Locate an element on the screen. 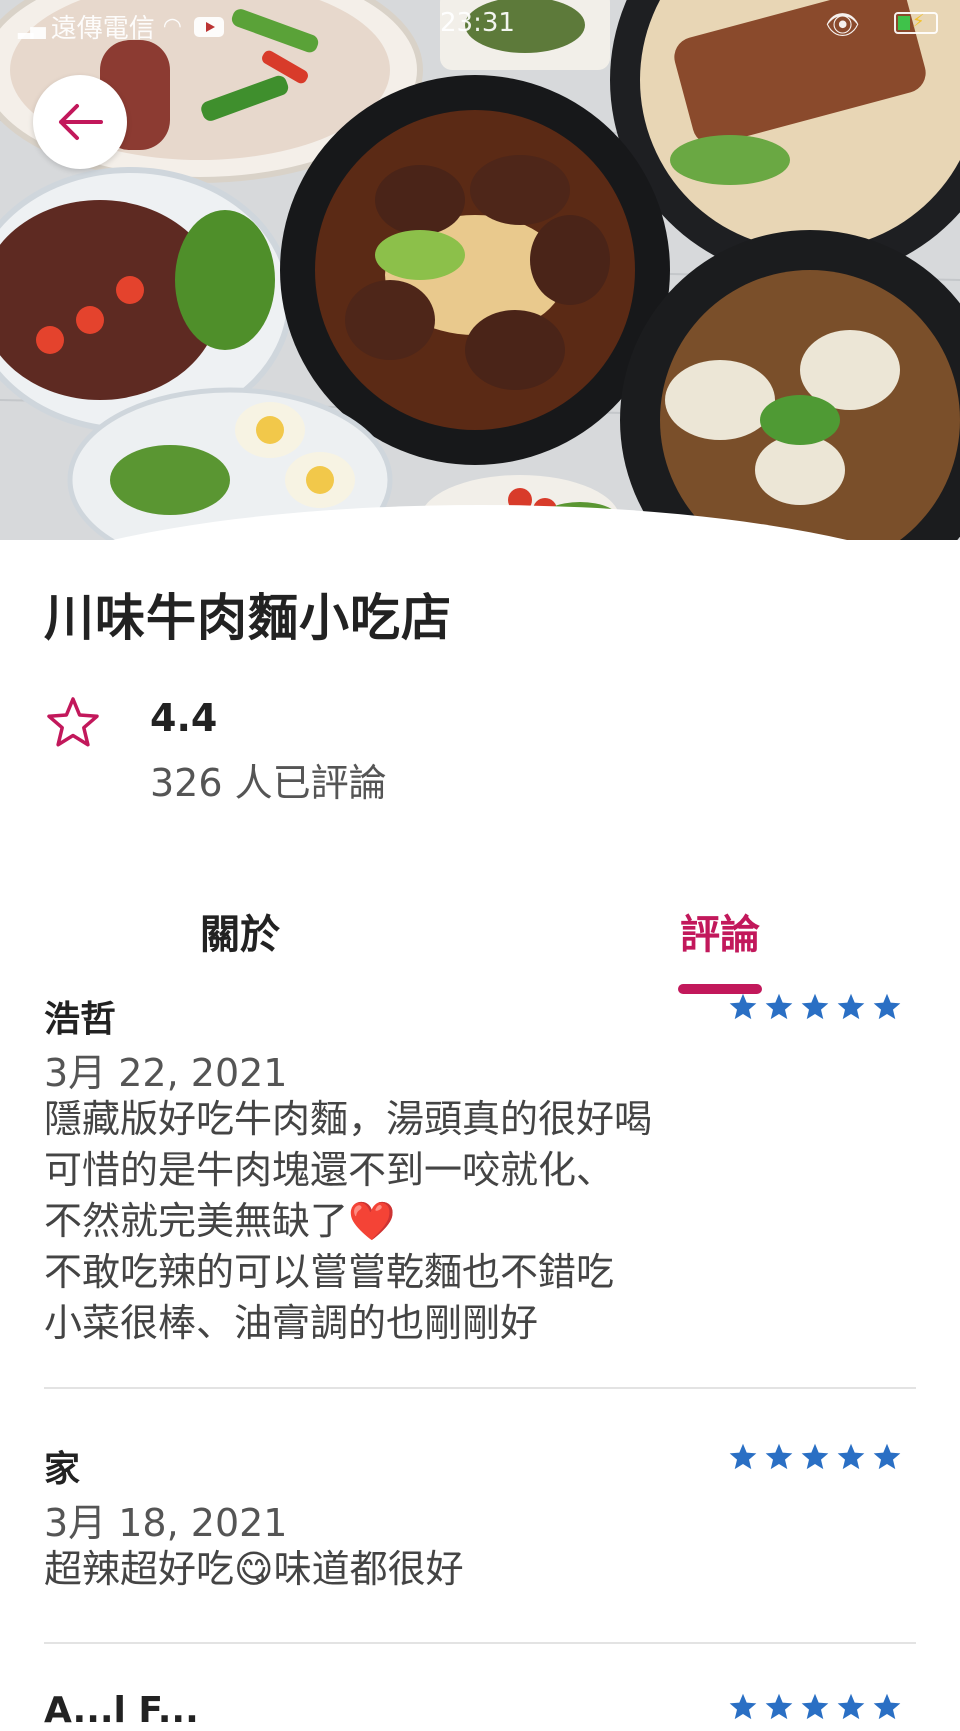 Image resolution: width=960 pixels, height=1731 pixels. battery-icon: ⚡ is located at coordinates (916, 22).